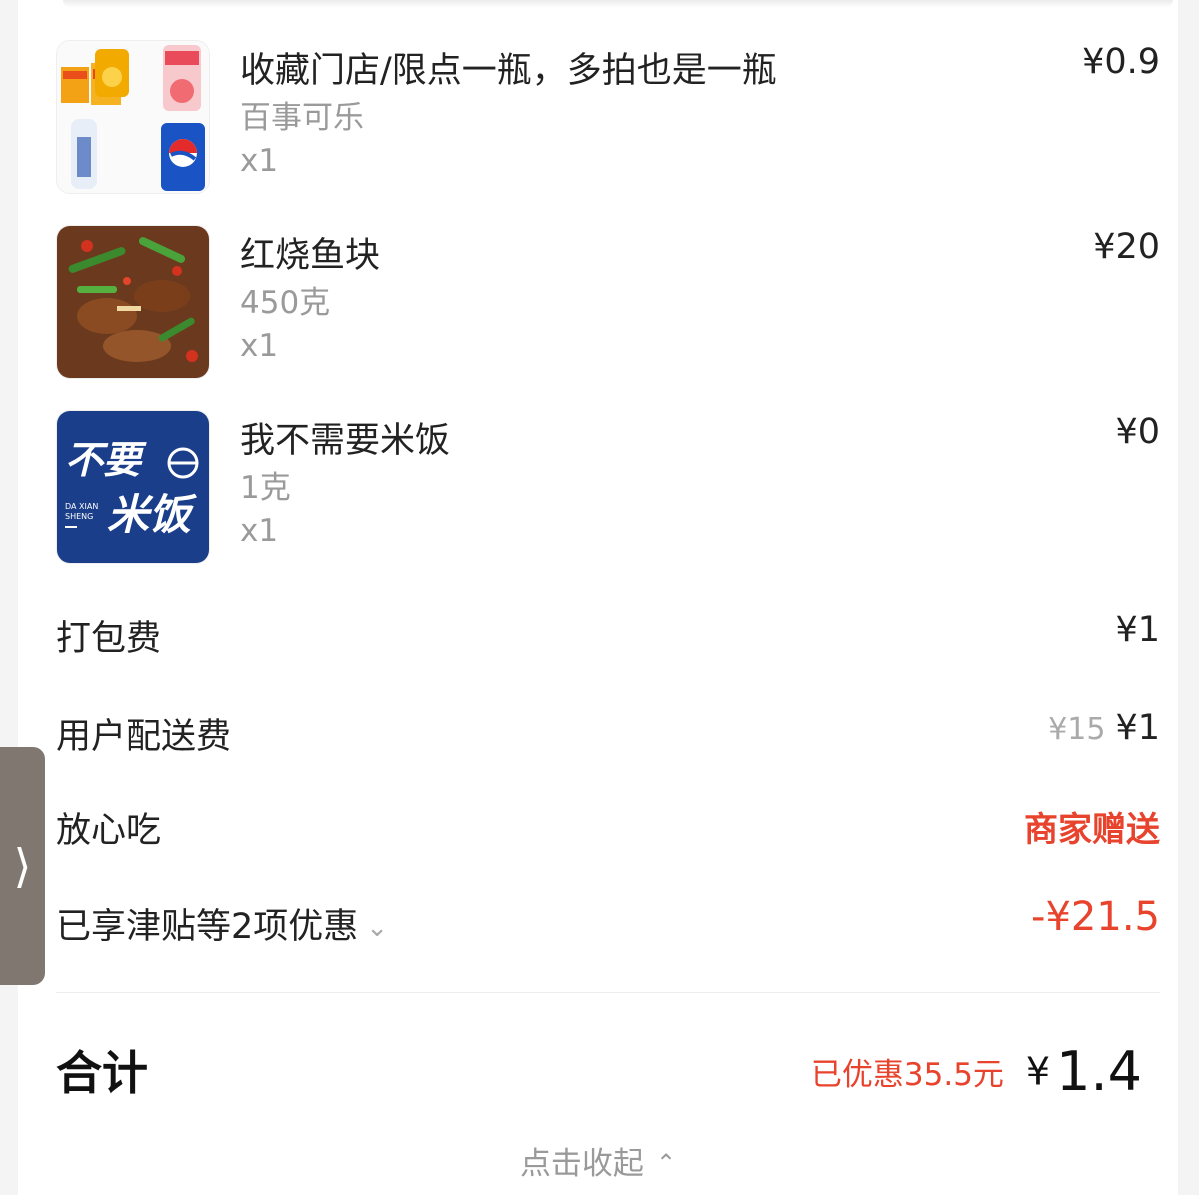  What do you see at coordinates (608, 640) in the screenshot?
I see `packing-fee-row: 打包费 ¥1` at bounding box center [608, 640].